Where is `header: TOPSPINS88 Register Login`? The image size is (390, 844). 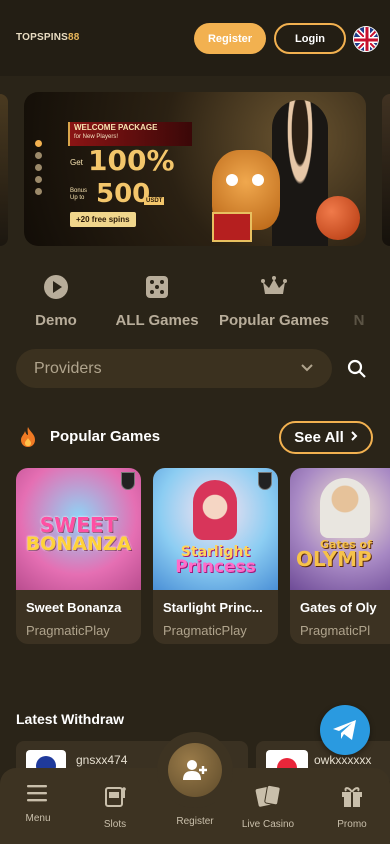
header: TOPSPINS88 Register Login is located at coordinates (195, 38).